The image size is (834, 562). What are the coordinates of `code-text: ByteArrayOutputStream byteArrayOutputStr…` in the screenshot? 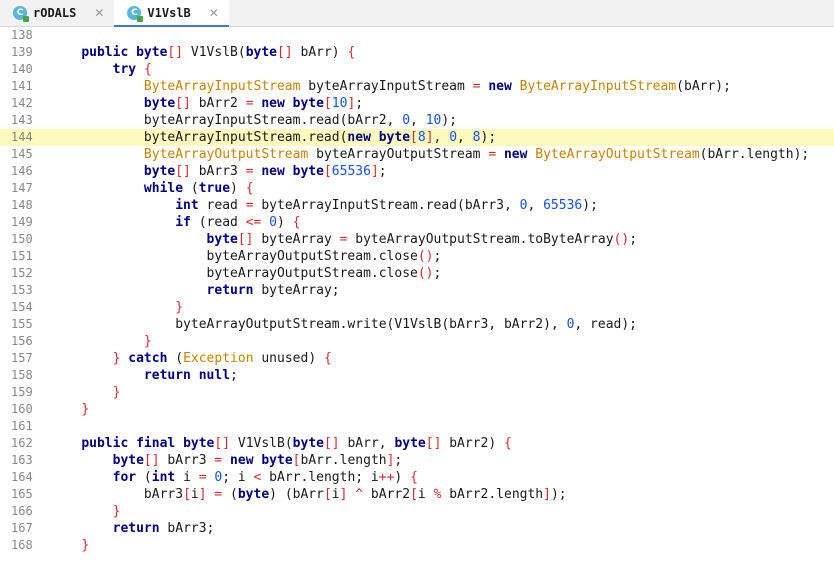 It's located at (476, 154).